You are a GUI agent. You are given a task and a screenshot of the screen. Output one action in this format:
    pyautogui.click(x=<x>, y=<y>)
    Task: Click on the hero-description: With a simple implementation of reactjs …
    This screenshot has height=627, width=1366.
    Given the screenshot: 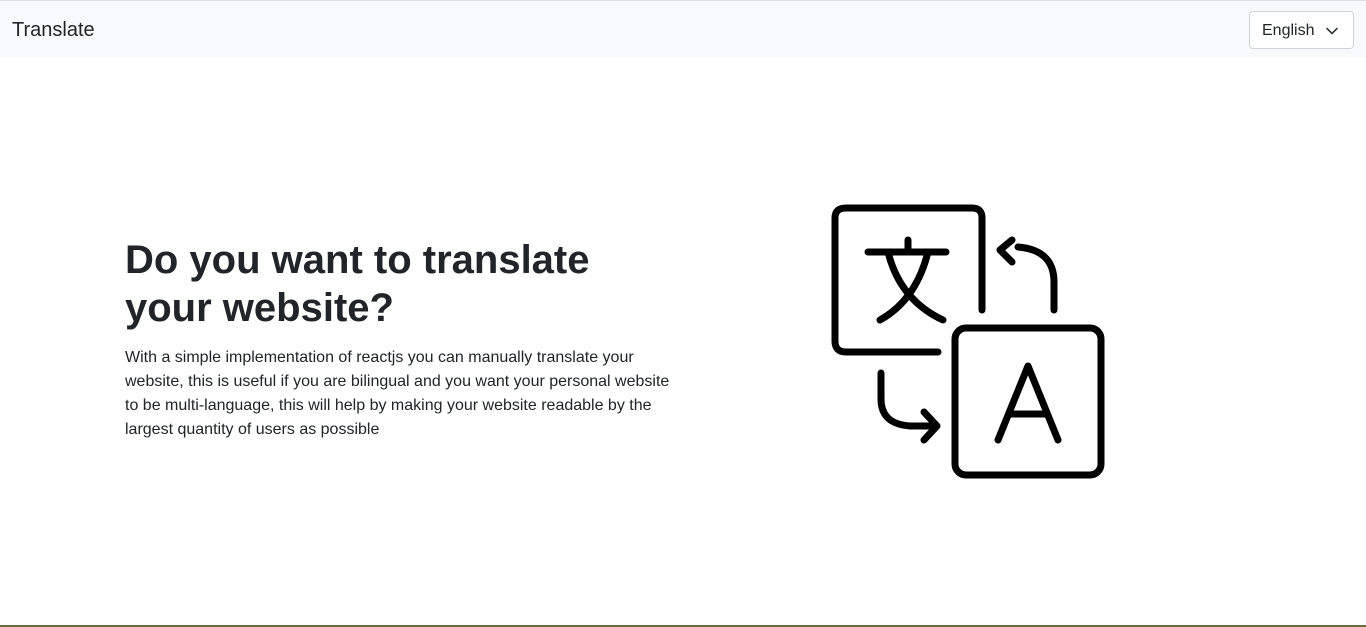 What is the action you would take?
    pyautogui.click(x=397, y=393)
    